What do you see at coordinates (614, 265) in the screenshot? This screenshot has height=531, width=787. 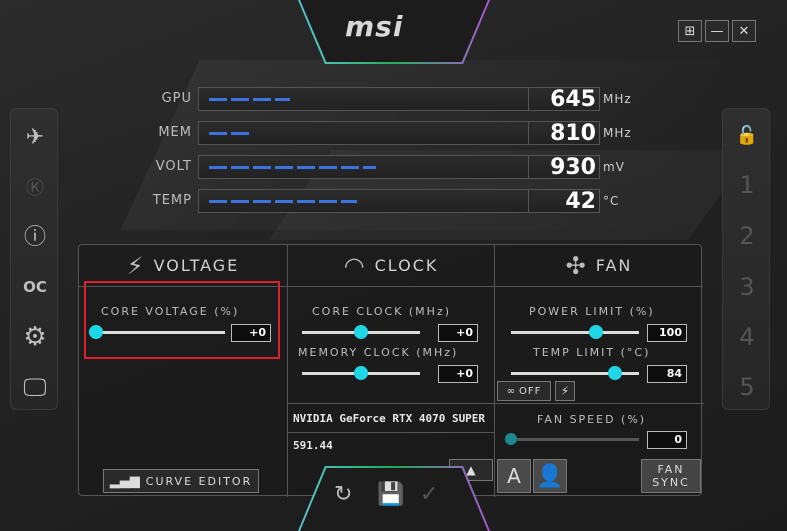 I see `fan-title: FAN` at bounding box center [614, 265].